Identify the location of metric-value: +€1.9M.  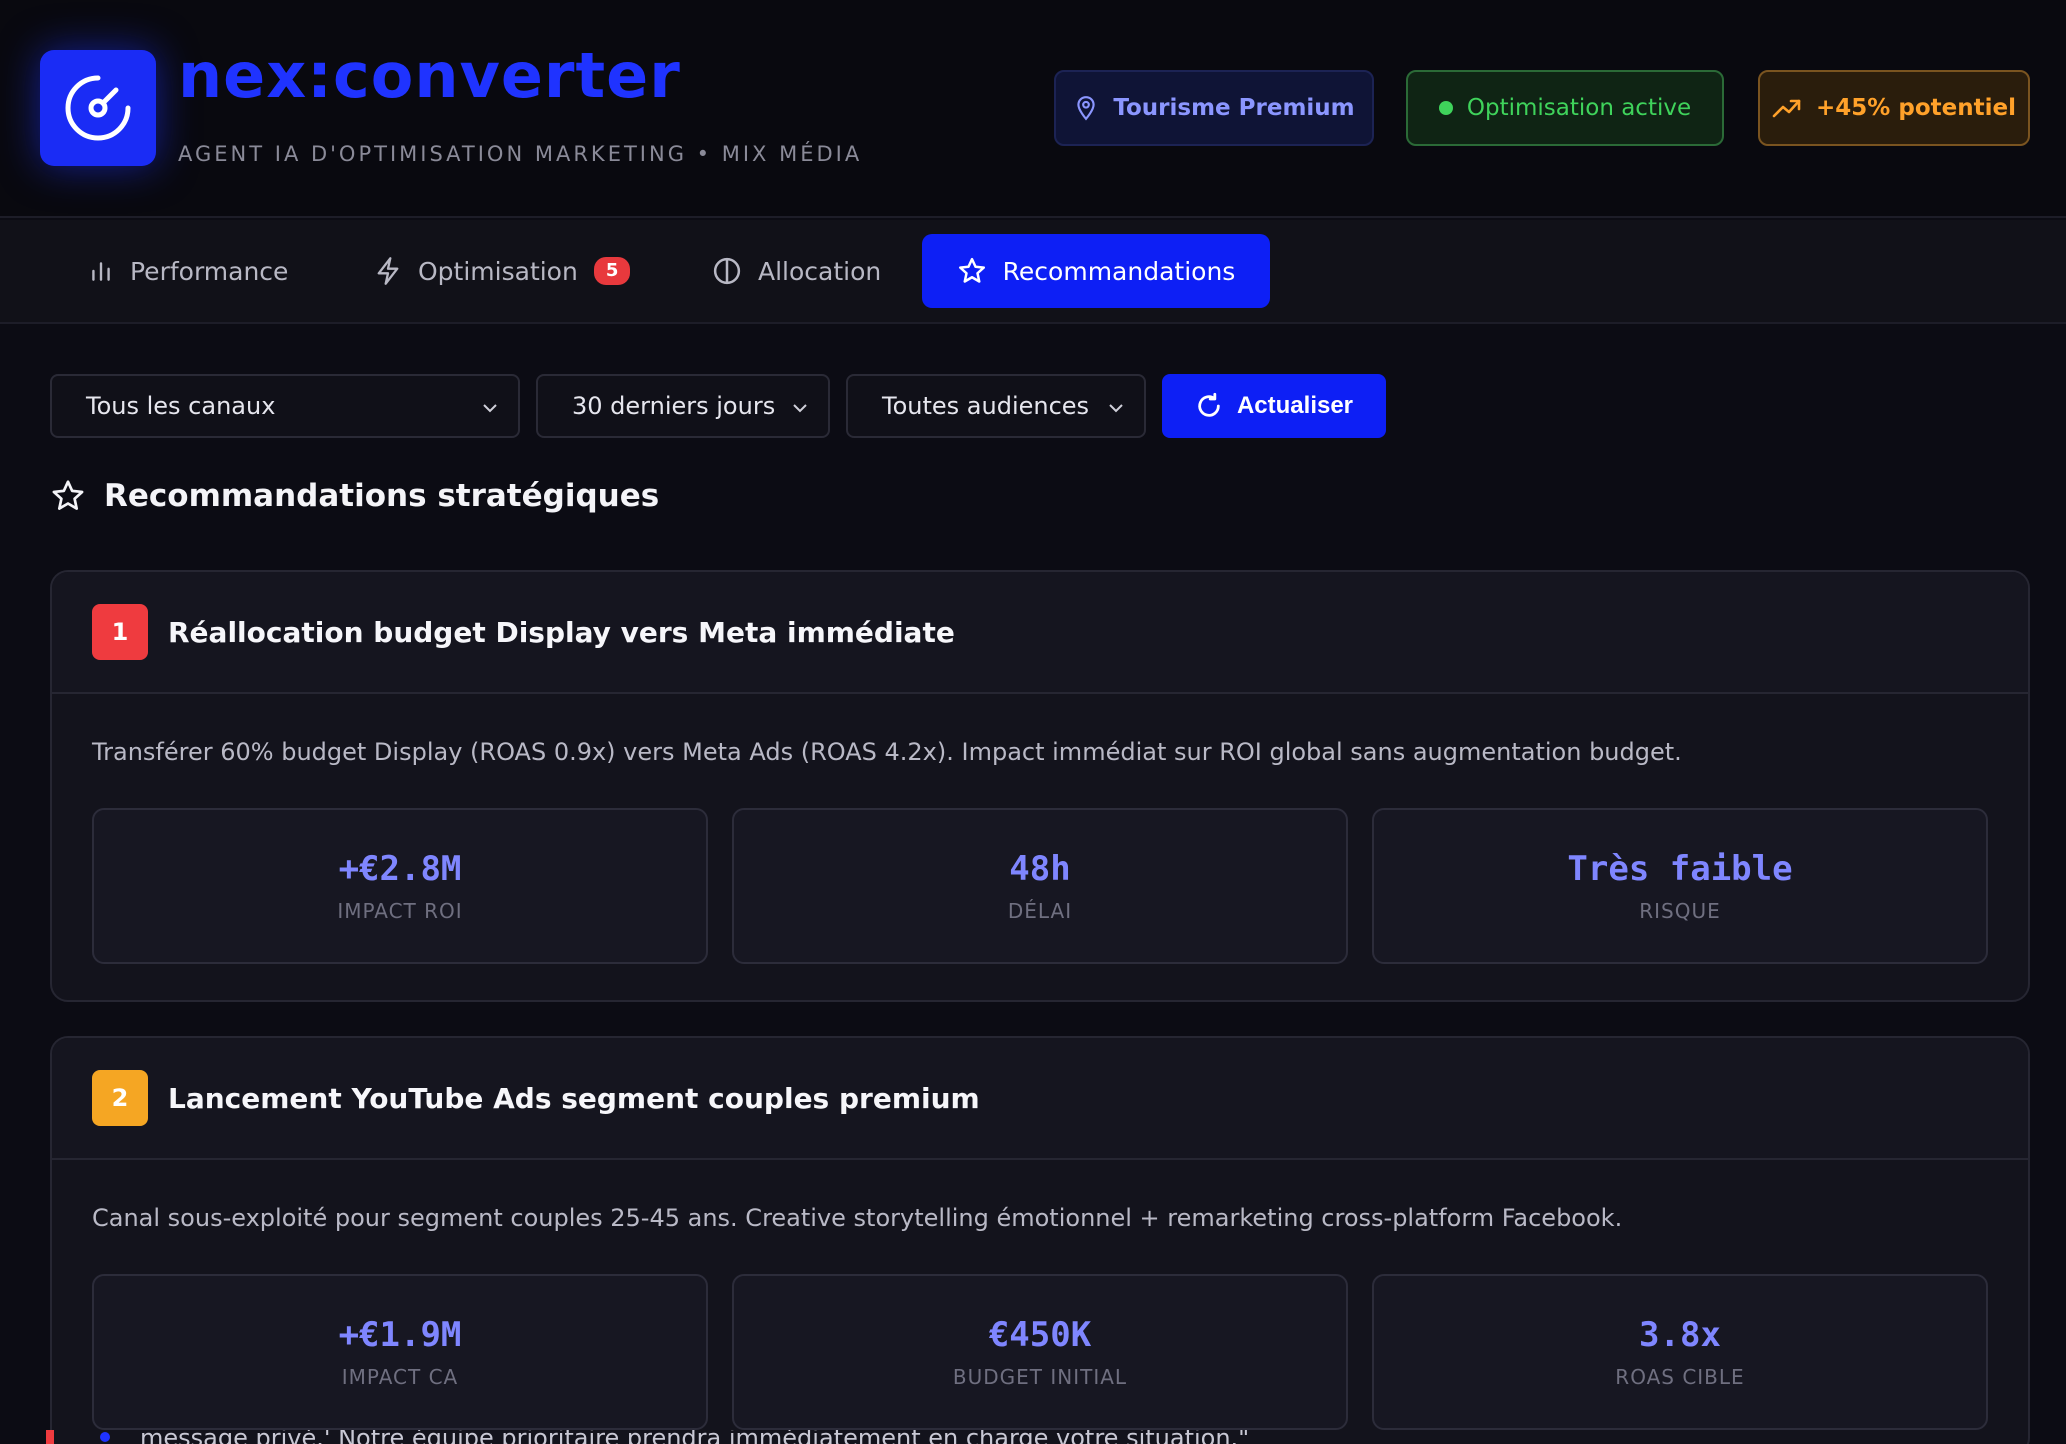
(400, 1335).